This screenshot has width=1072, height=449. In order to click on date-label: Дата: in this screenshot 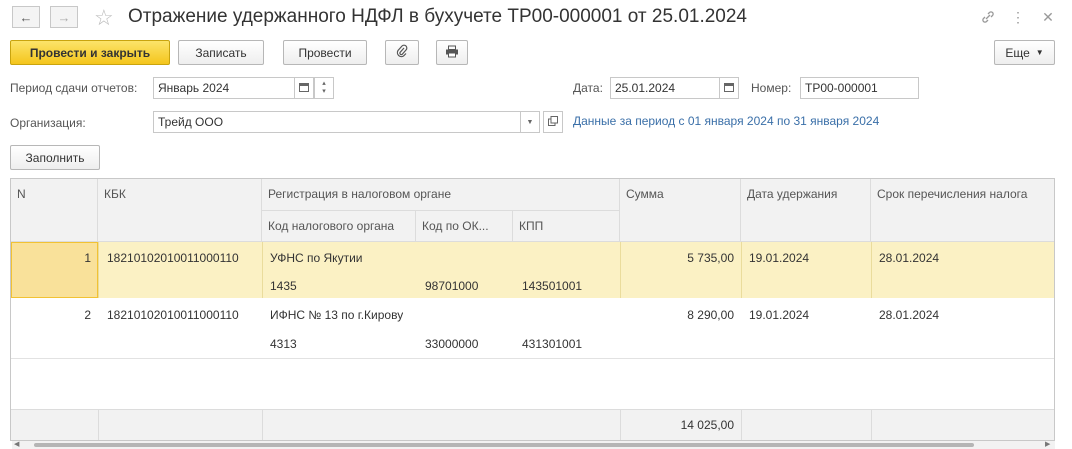, I will do `click(588, 88)`.